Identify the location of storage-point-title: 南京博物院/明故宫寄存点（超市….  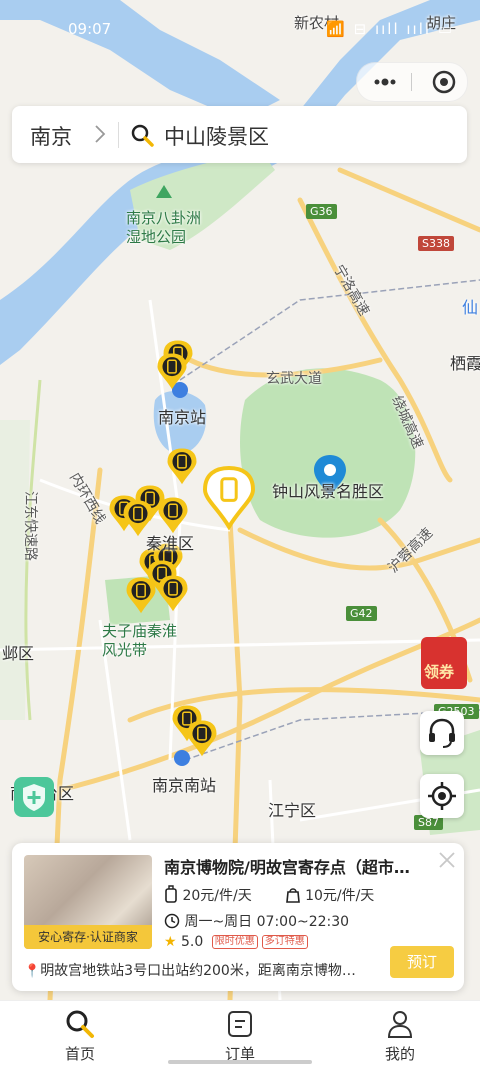
(287, 867).